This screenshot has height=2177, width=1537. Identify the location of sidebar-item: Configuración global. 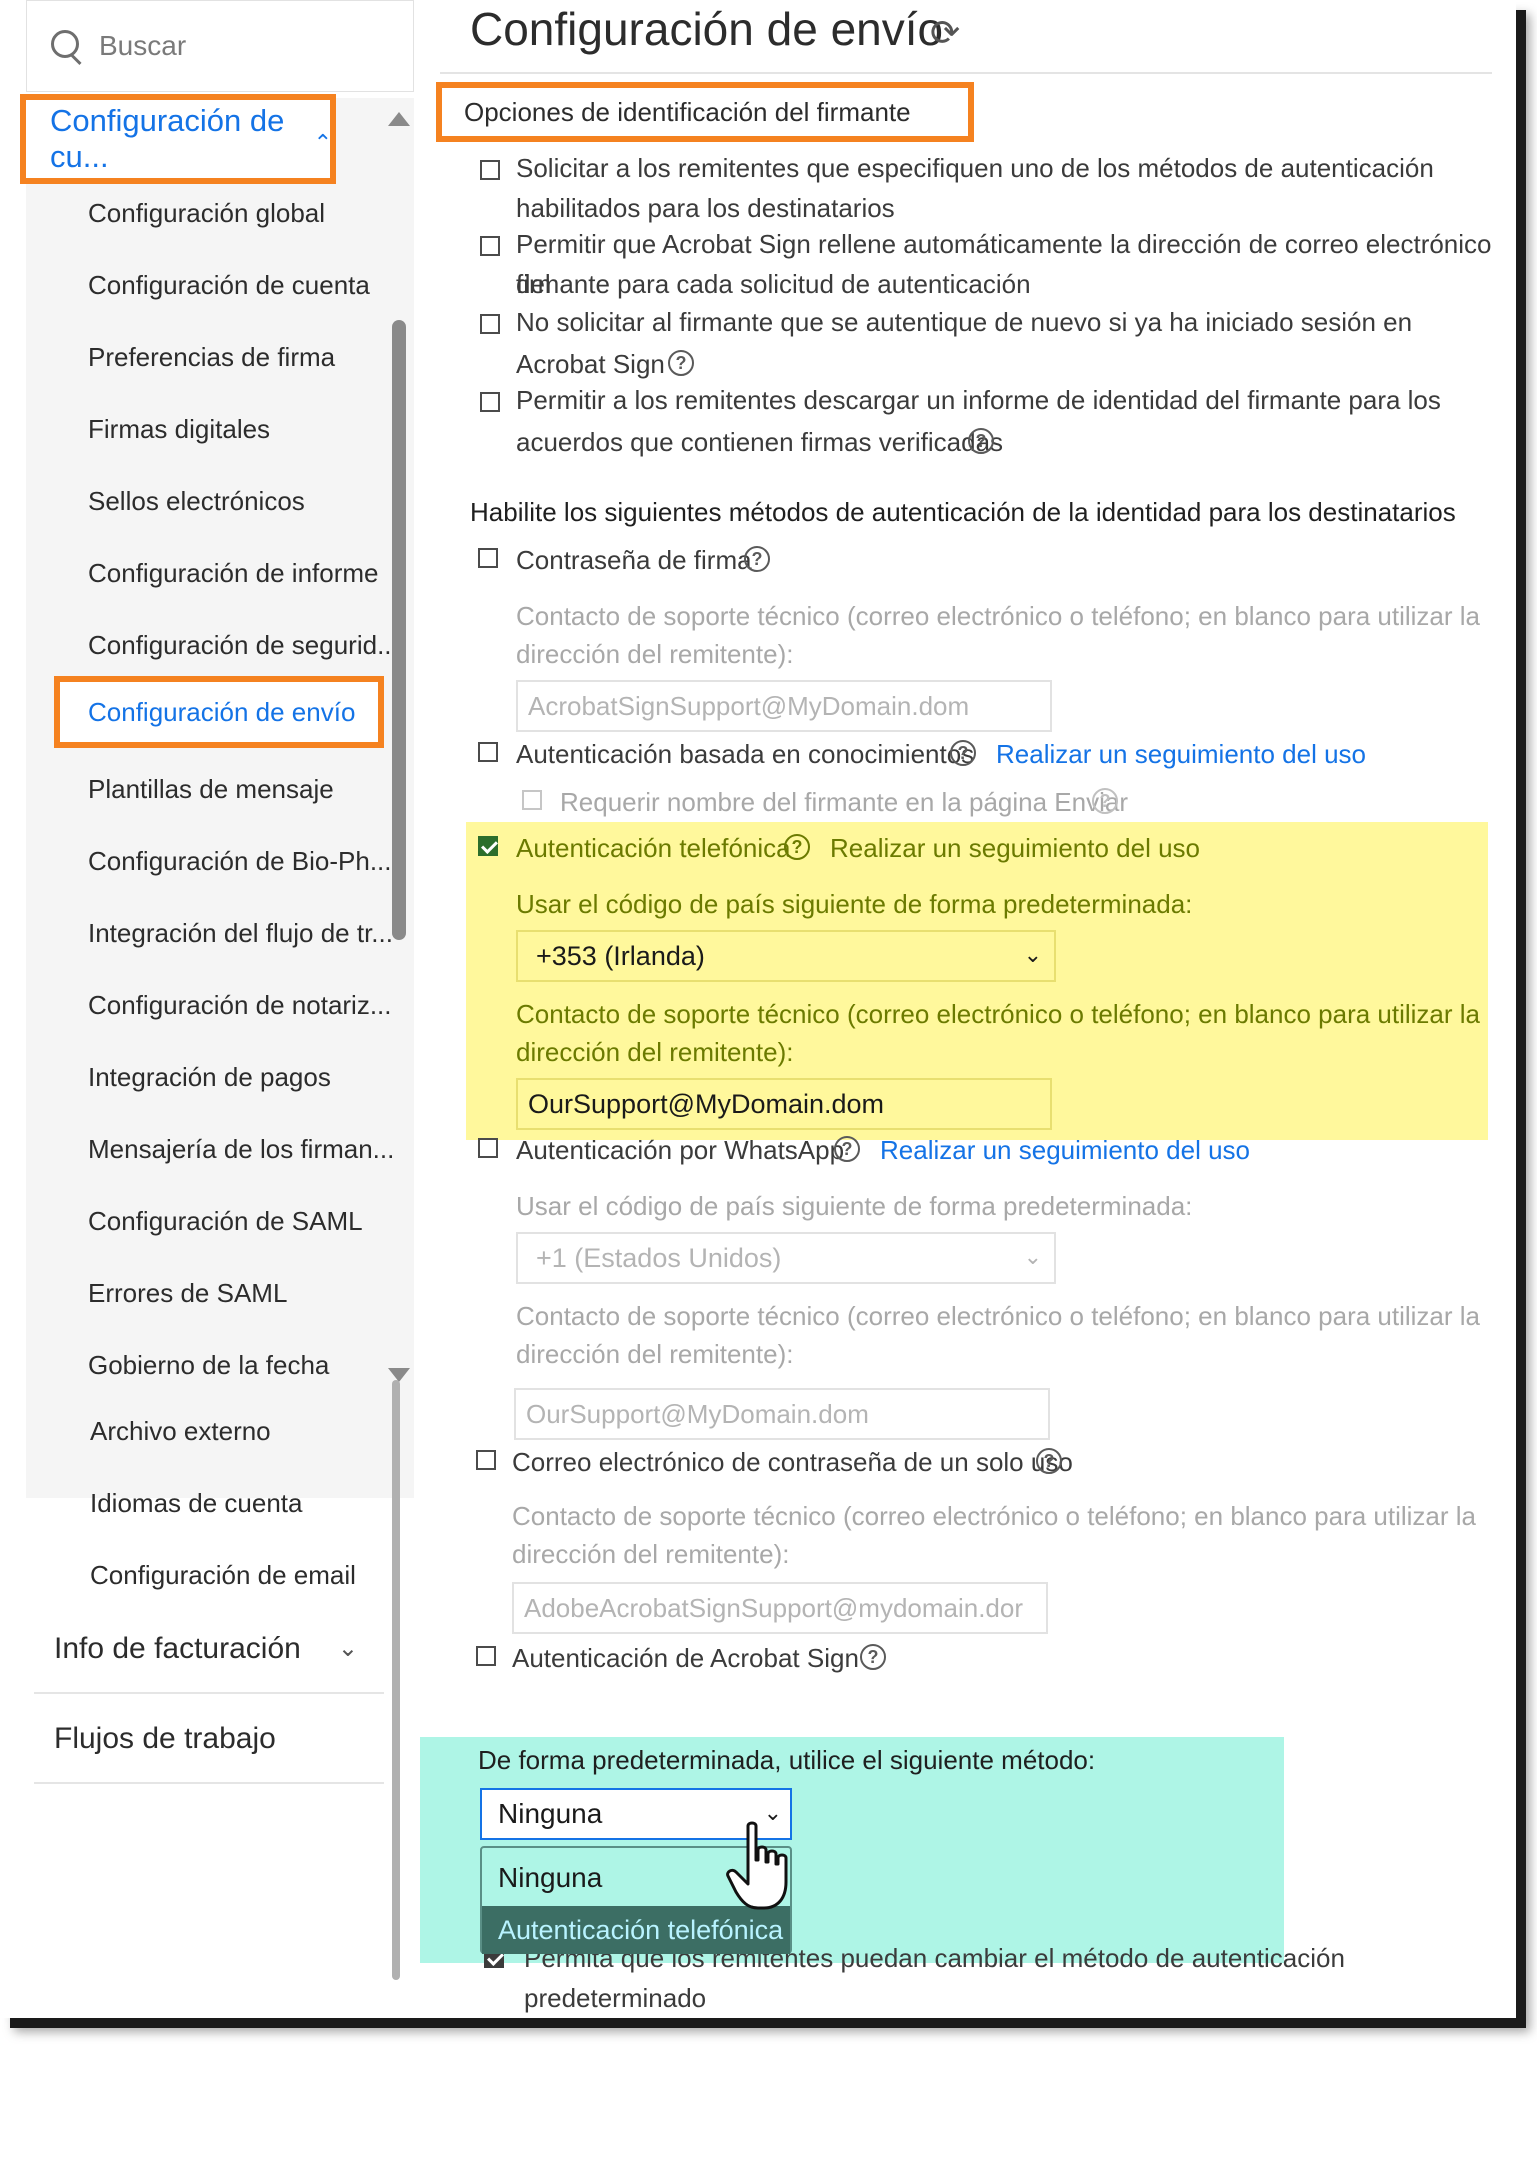
(206, 213).